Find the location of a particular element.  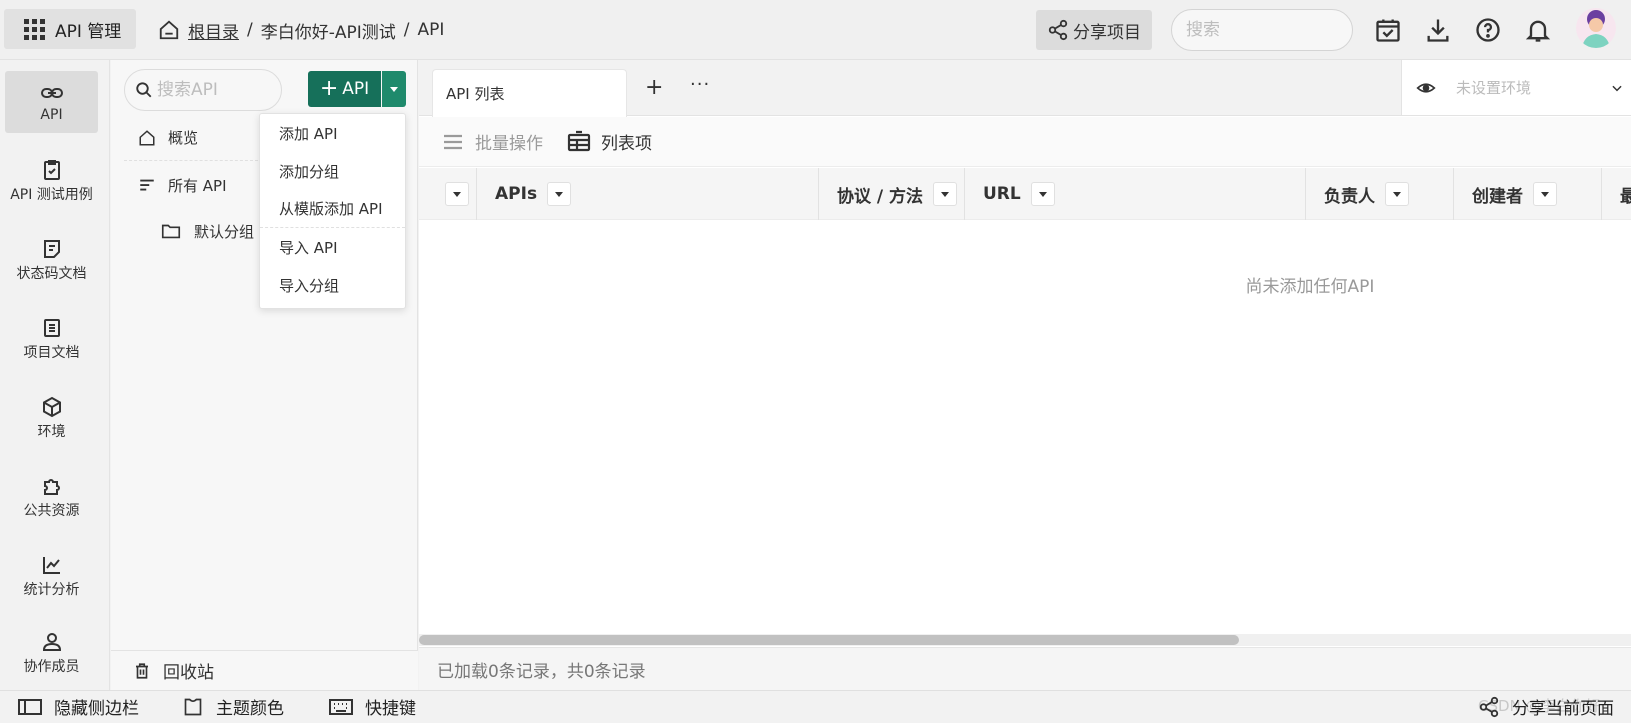

nav-item-label: 公共资源 is located at coordinates (51, 511).